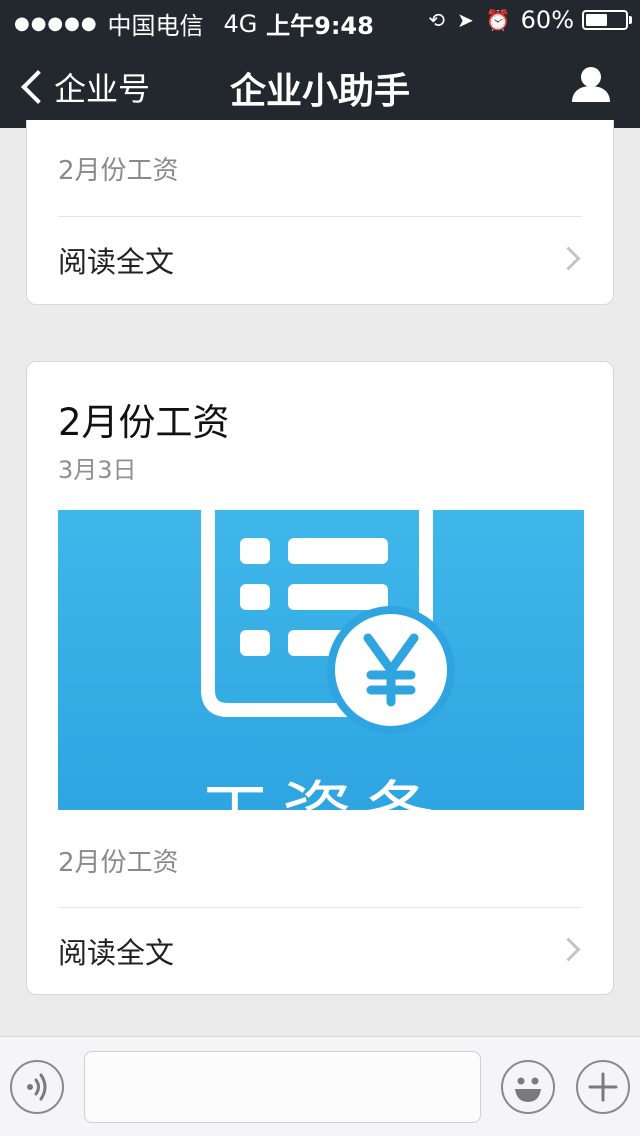 The height and width of the screenshot is (1136, 640). I want to click on more-actions-button, so click(603, 1087).